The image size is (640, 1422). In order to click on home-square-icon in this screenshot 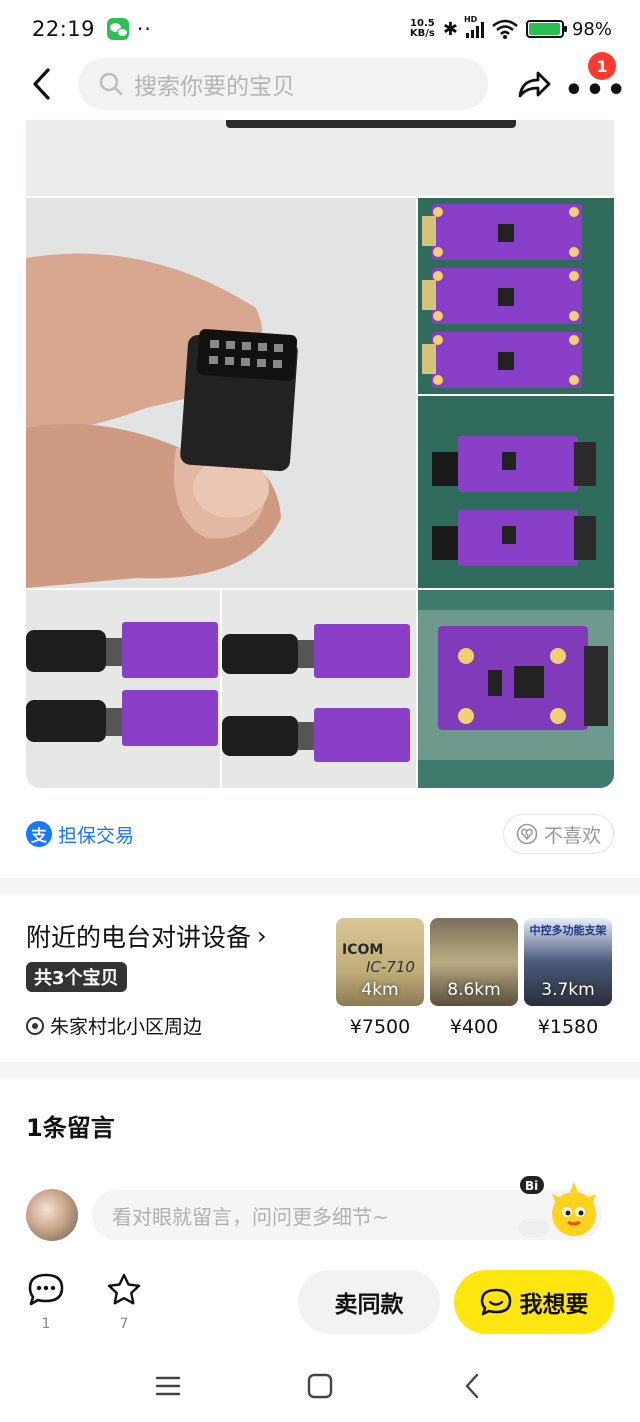, I will do `click(320, 1386)`.